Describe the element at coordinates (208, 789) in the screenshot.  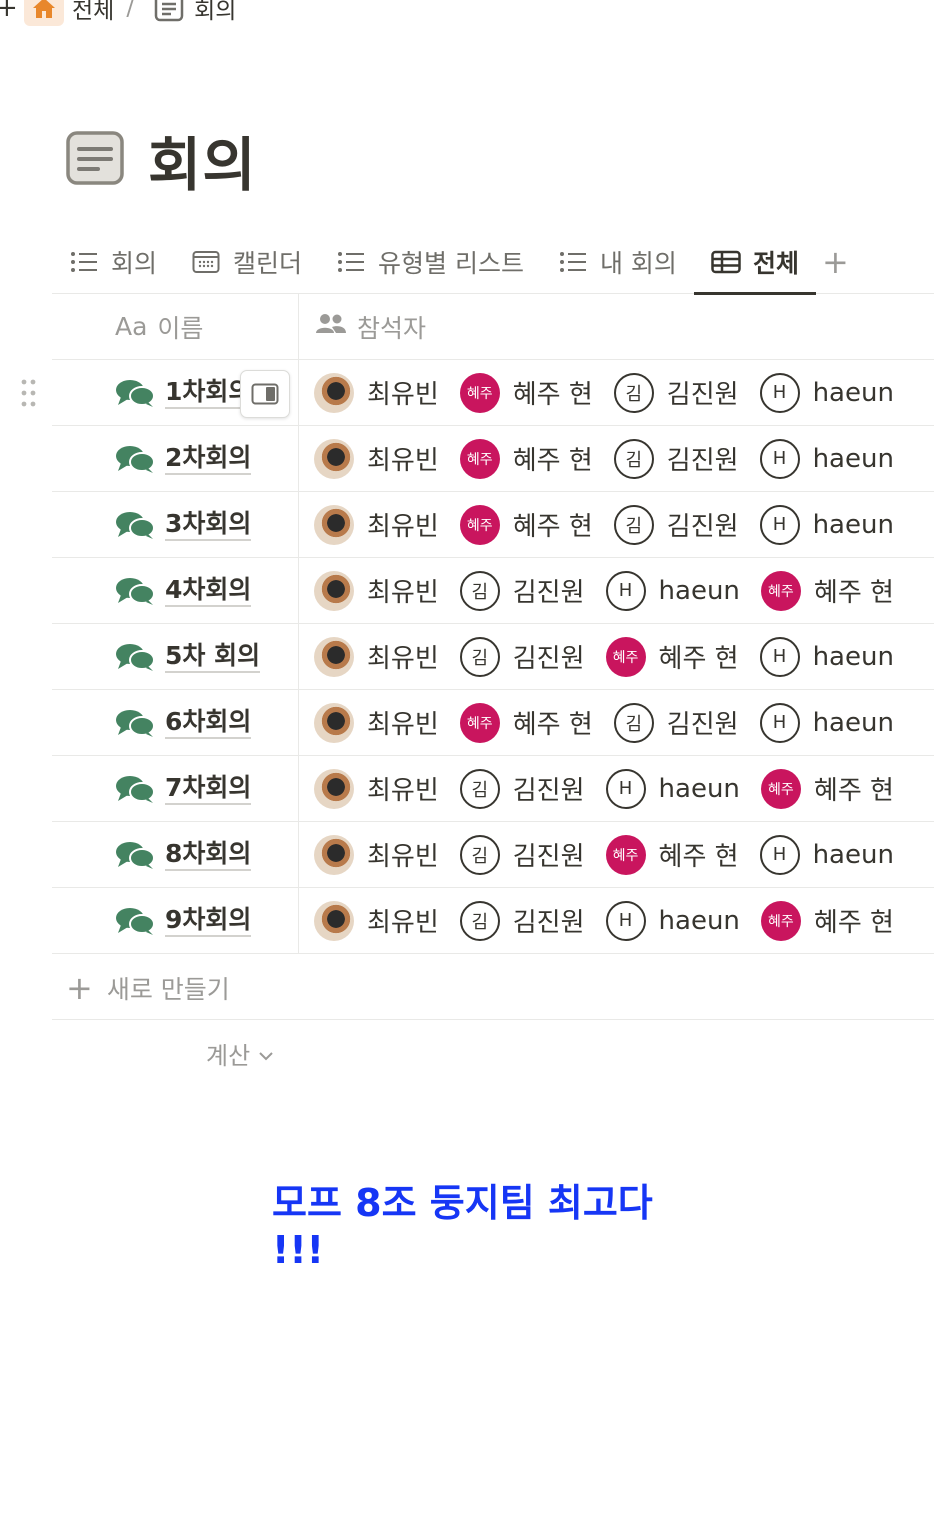
I see `row-title: 7차회의` at that location.